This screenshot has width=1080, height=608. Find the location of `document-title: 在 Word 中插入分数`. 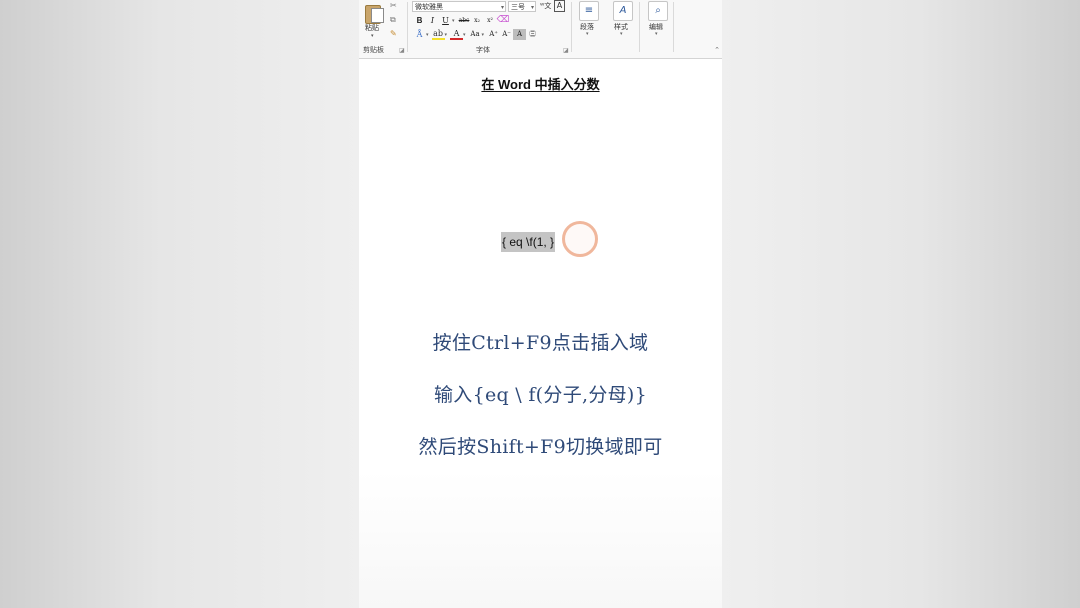

document-title: 在 Word 中插入分数 is located at coordinates (540, 83).